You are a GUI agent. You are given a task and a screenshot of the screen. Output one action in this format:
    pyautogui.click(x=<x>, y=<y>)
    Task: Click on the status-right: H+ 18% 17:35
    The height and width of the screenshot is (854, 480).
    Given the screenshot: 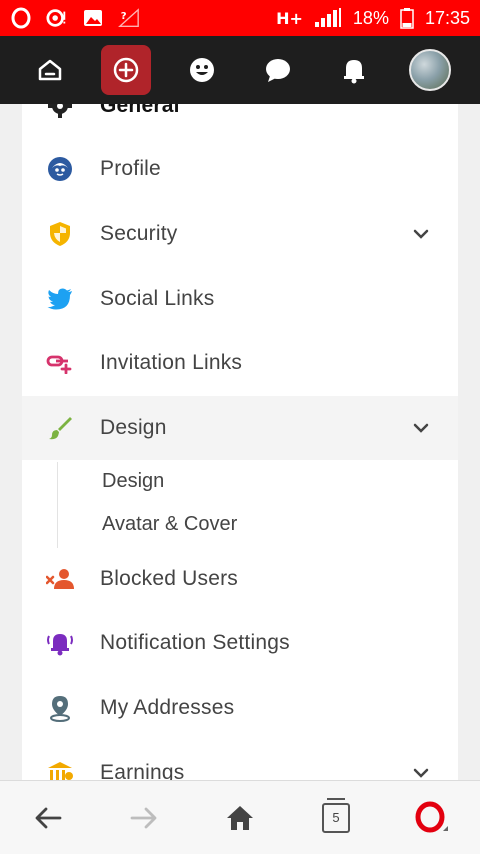 What is the action you would take?
    pyautogui.click(x=373, y=18)
    